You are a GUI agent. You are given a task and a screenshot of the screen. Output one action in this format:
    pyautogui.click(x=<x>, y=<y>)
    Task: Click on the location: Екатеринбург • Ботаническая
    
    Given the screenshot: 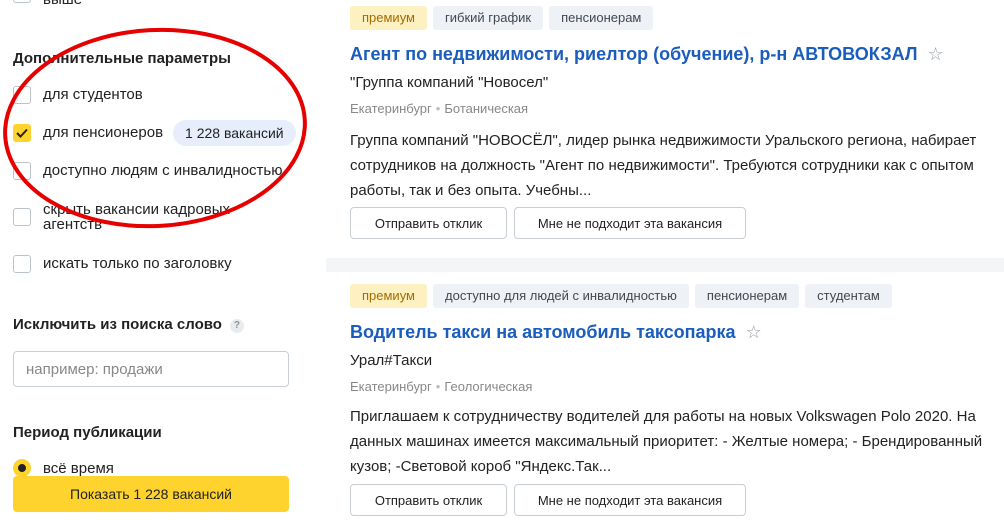 What is the action you would take?
    pyautogui.click(x=439, y=108)
    